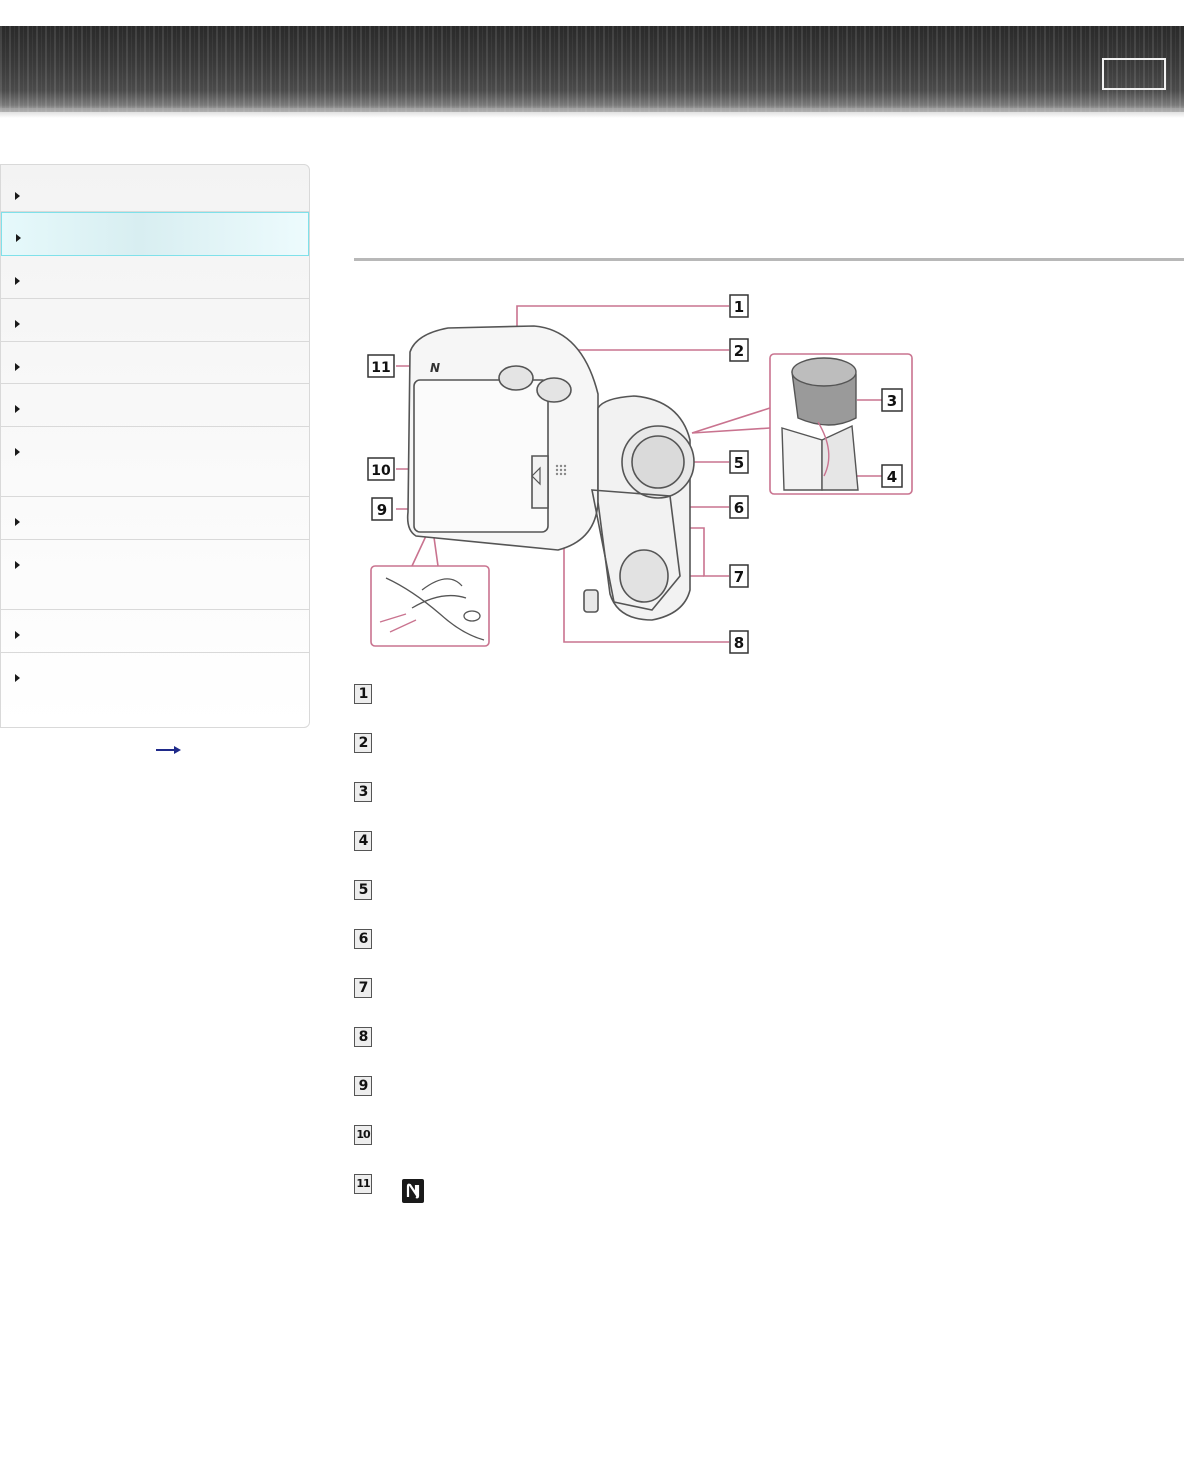 This screenshot has width=1184, height=1459. Describe the element at coordinates (363, 890) in the screenshot. I see `part-number: 5` at that location.